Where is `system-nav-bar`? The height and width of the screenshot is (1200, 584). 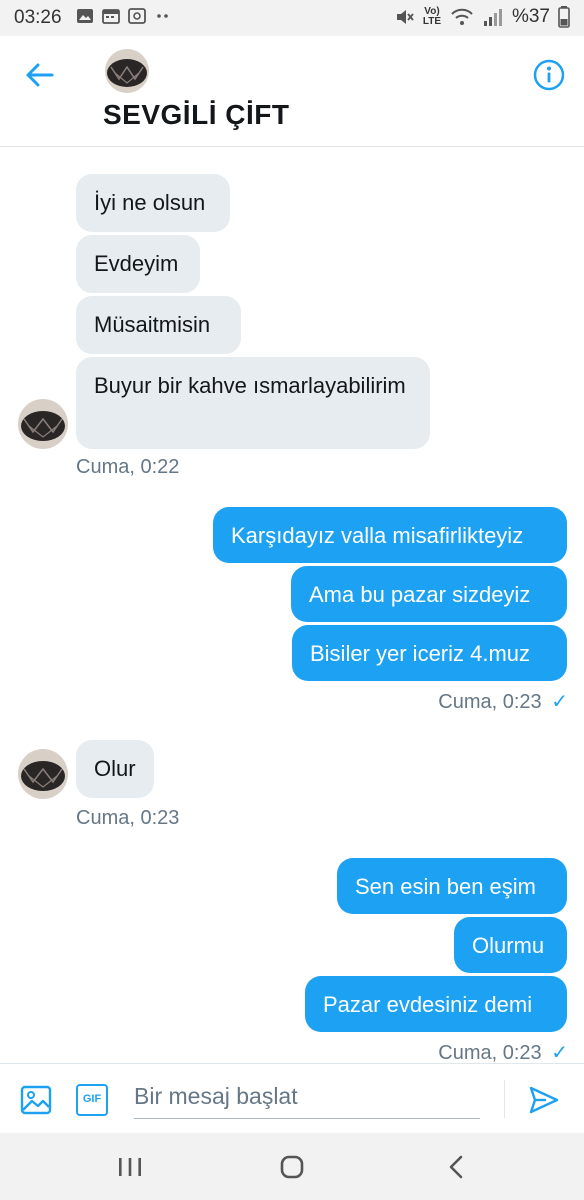
system-nav-bar is located at coordinates (292, 1166).